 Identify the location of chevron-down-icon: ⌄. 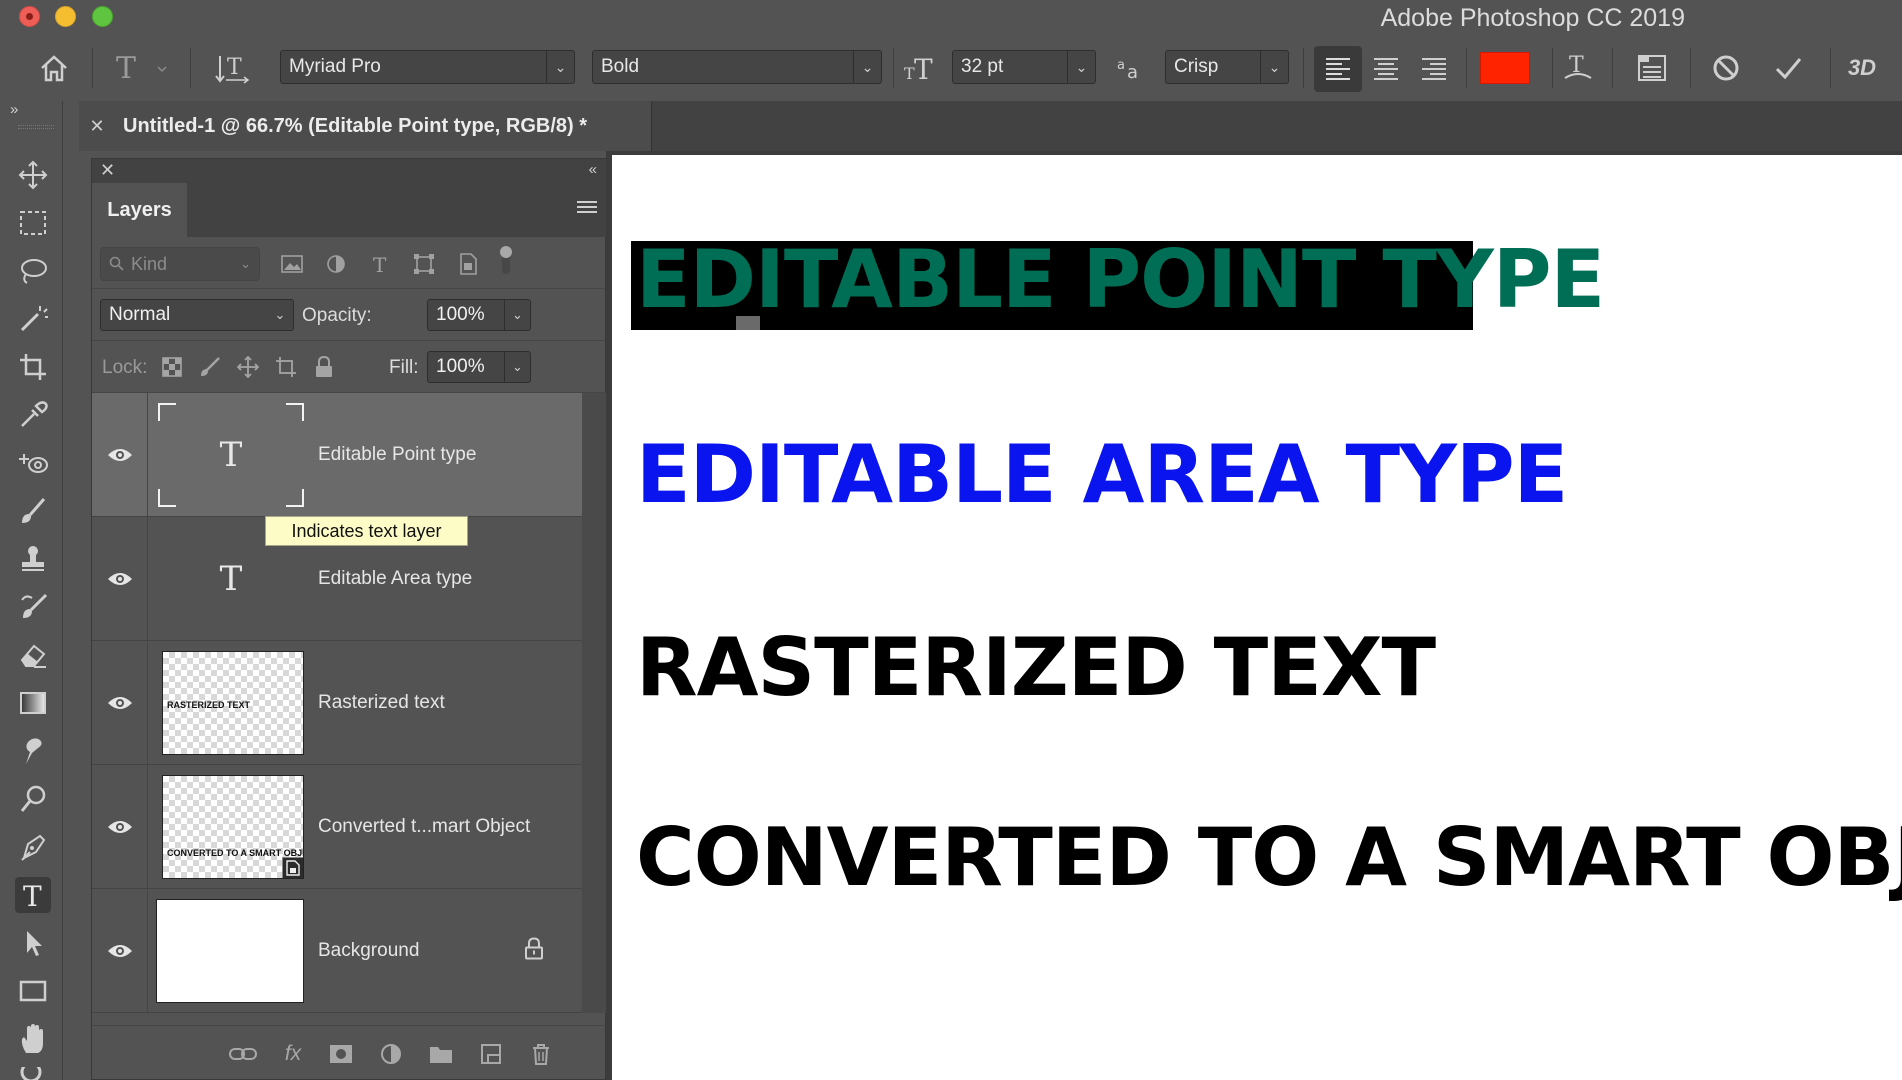
(867, 67).